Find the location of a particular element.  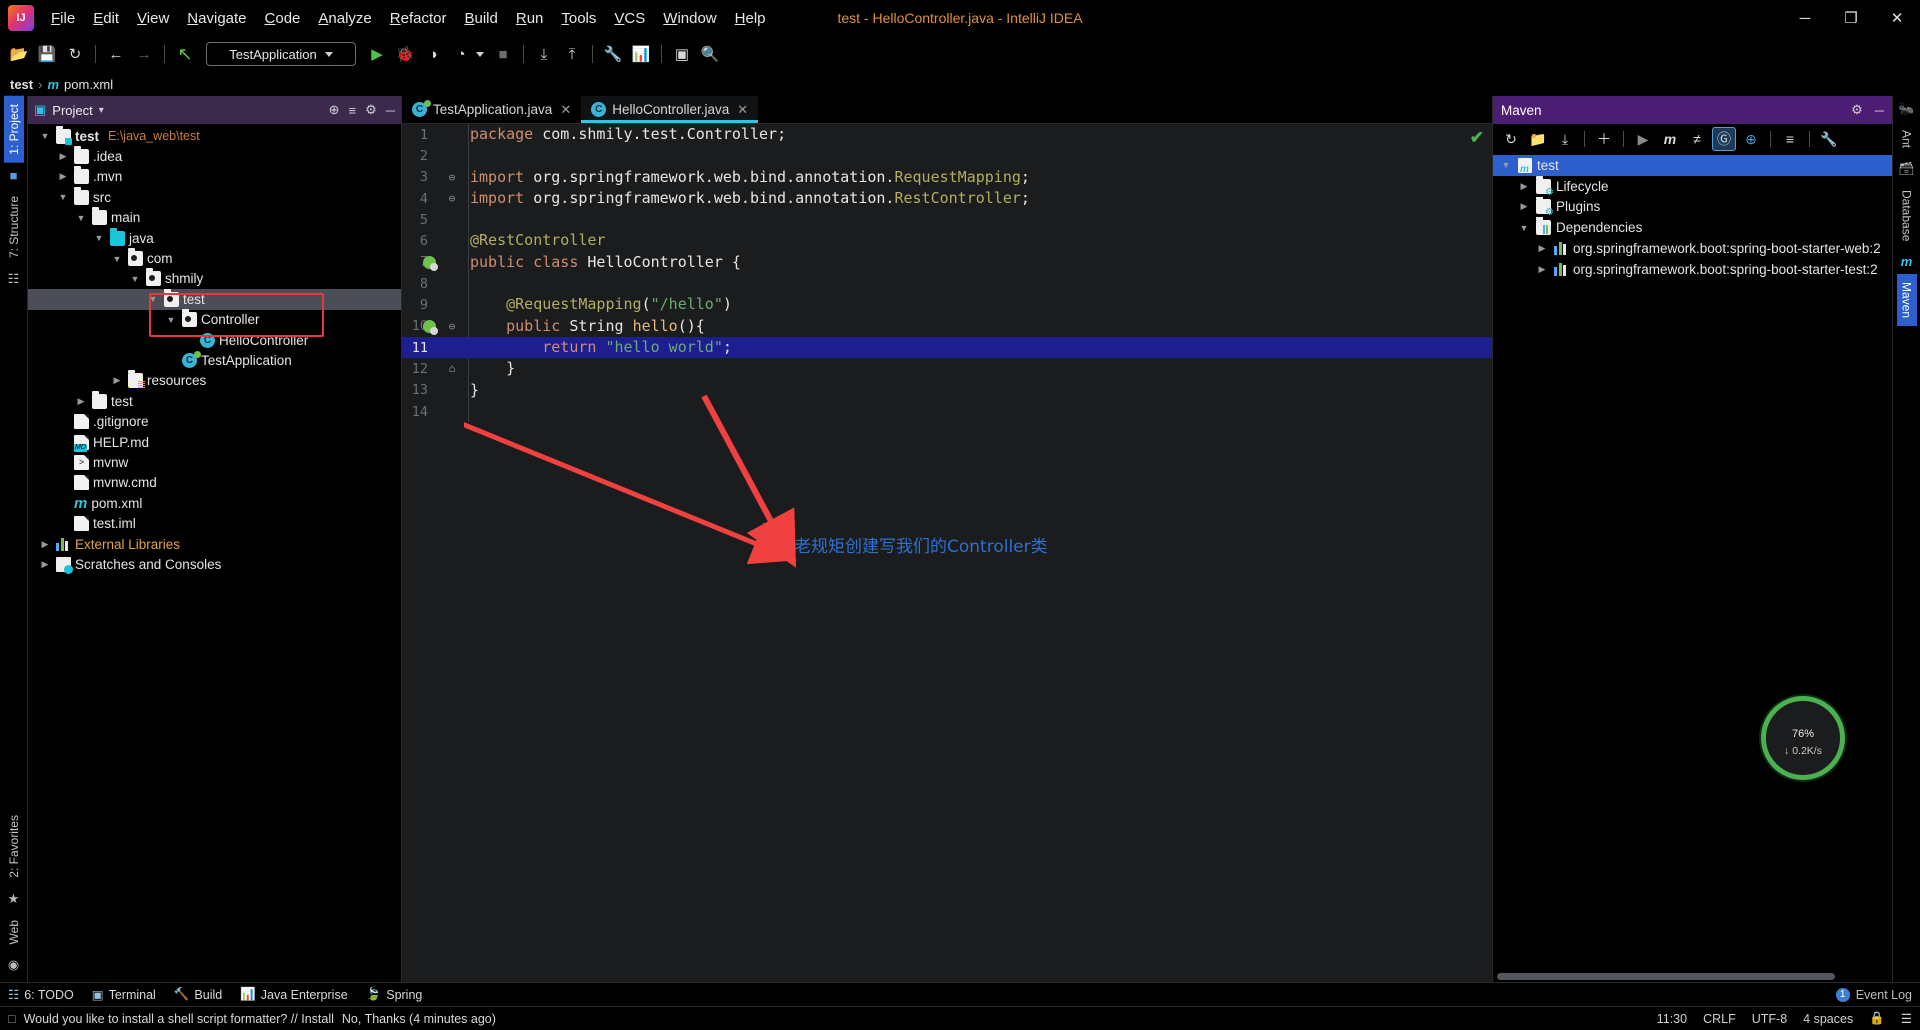

gutter-line-number: 5 is located at coordinates (433, 219).